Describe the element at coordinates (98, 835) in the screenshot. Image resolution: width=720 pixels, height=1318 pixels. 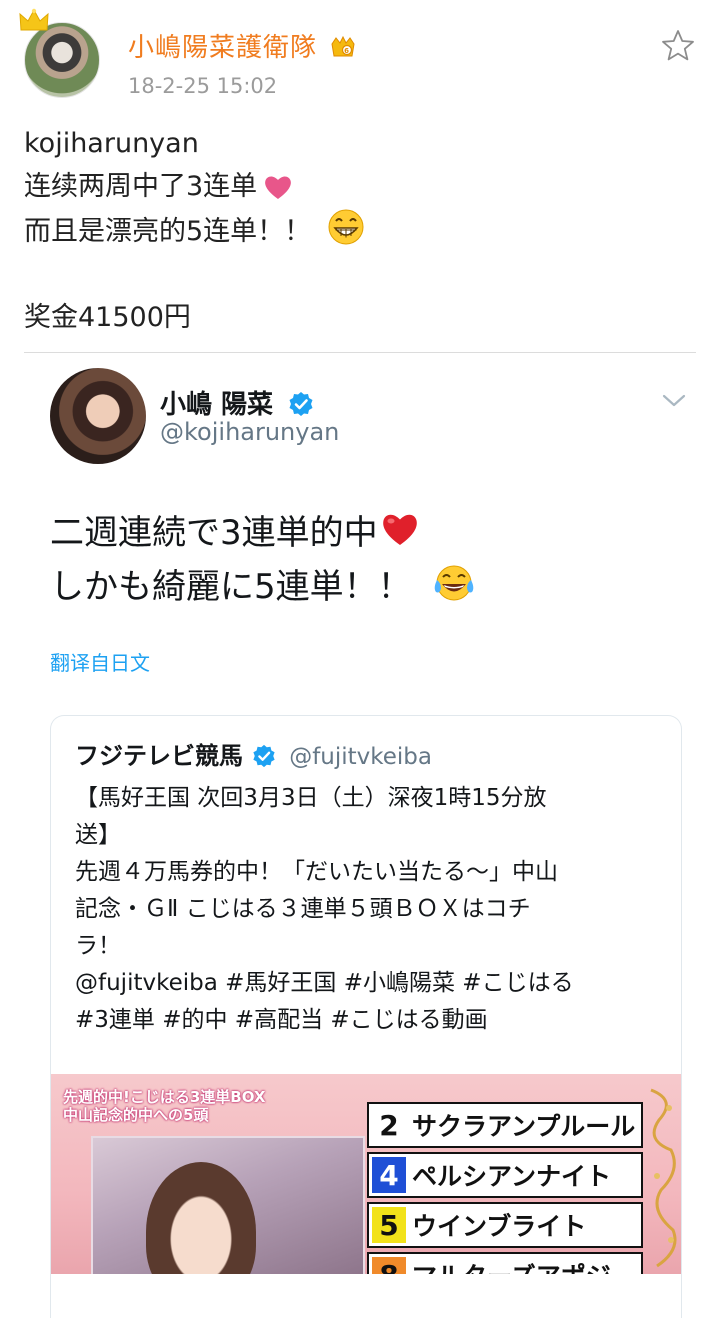
I see `quoted-line: 送】` at that location.